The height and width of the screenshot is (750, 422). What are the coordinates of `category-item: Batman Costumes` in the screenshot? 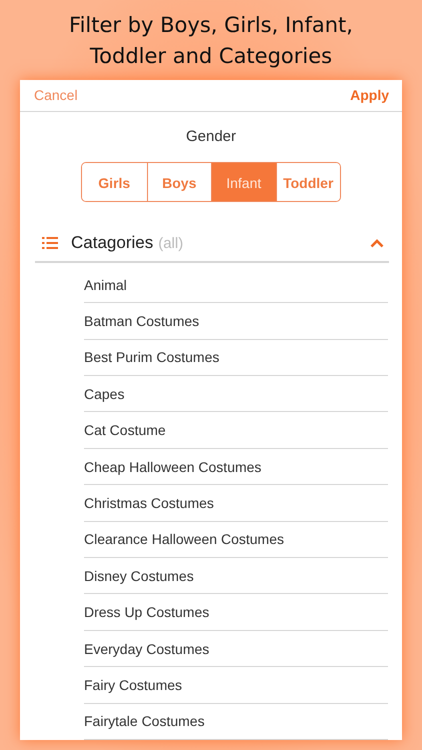 It's located at (142, 321).